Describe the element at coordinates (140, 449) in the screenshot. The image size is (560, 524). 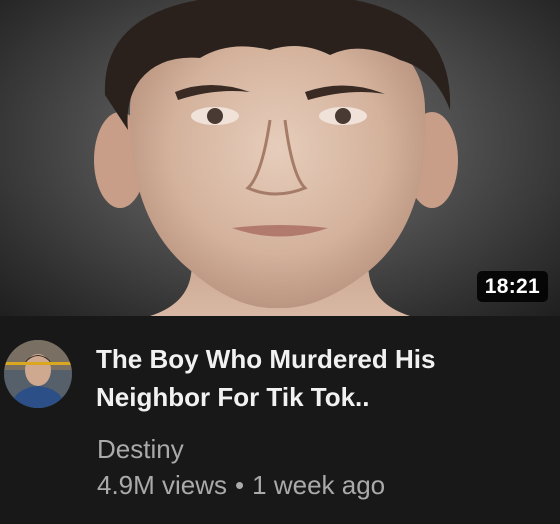
I see `channel-name: Destiny` at that location.